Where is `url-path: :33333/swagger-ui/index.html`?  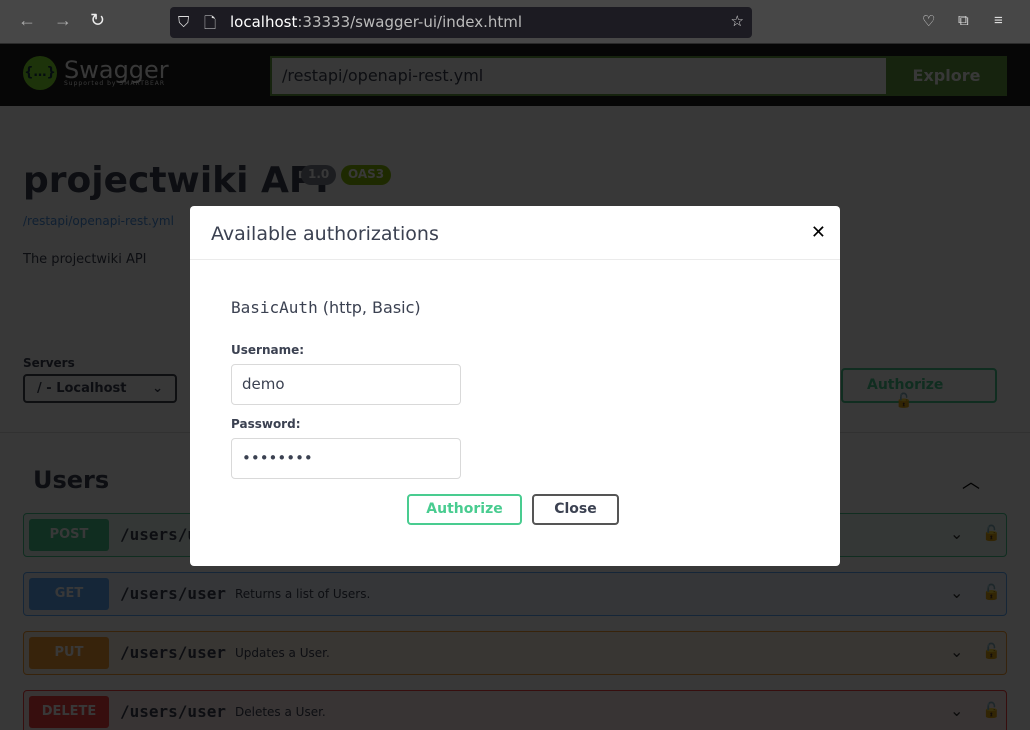 url-path: :33333/swagger-ui/index.html is located at coordinates (410, 22).